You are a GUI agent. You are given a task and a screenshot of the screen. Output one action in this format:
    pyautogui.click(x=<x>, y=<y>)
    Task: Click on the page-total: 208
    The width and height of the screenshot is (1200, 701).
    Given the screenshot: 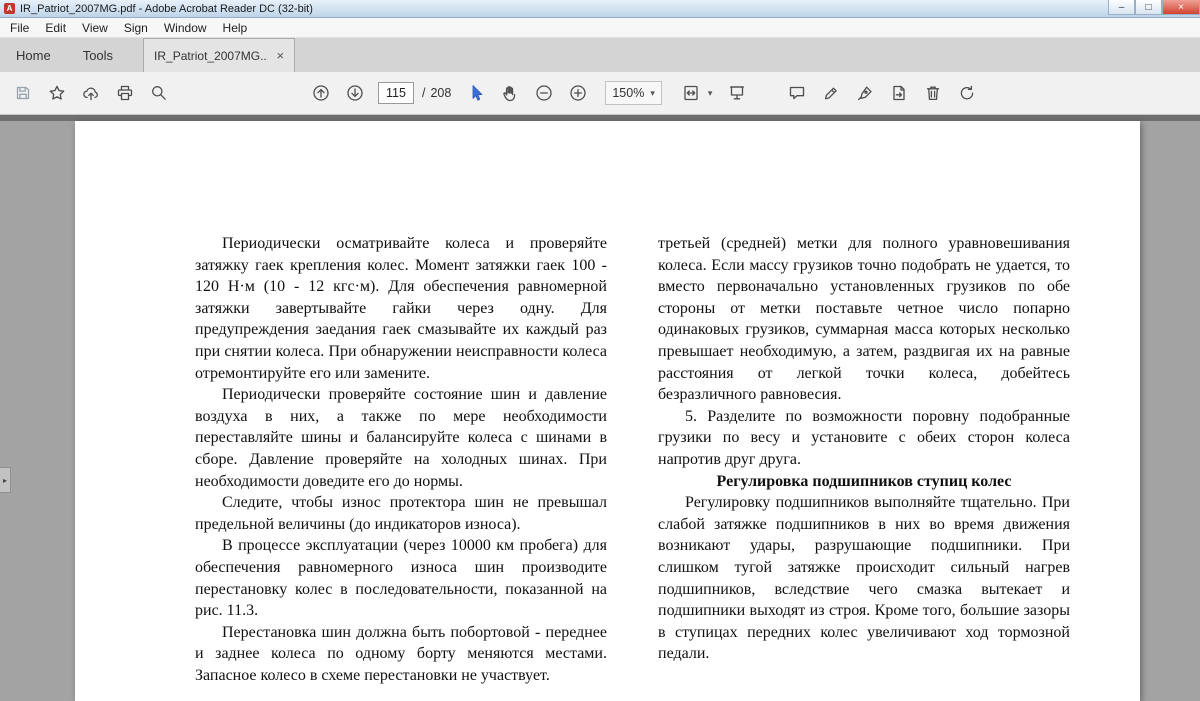 What is the action you would take?
    pyautogui.click(x=441, y=93)
    